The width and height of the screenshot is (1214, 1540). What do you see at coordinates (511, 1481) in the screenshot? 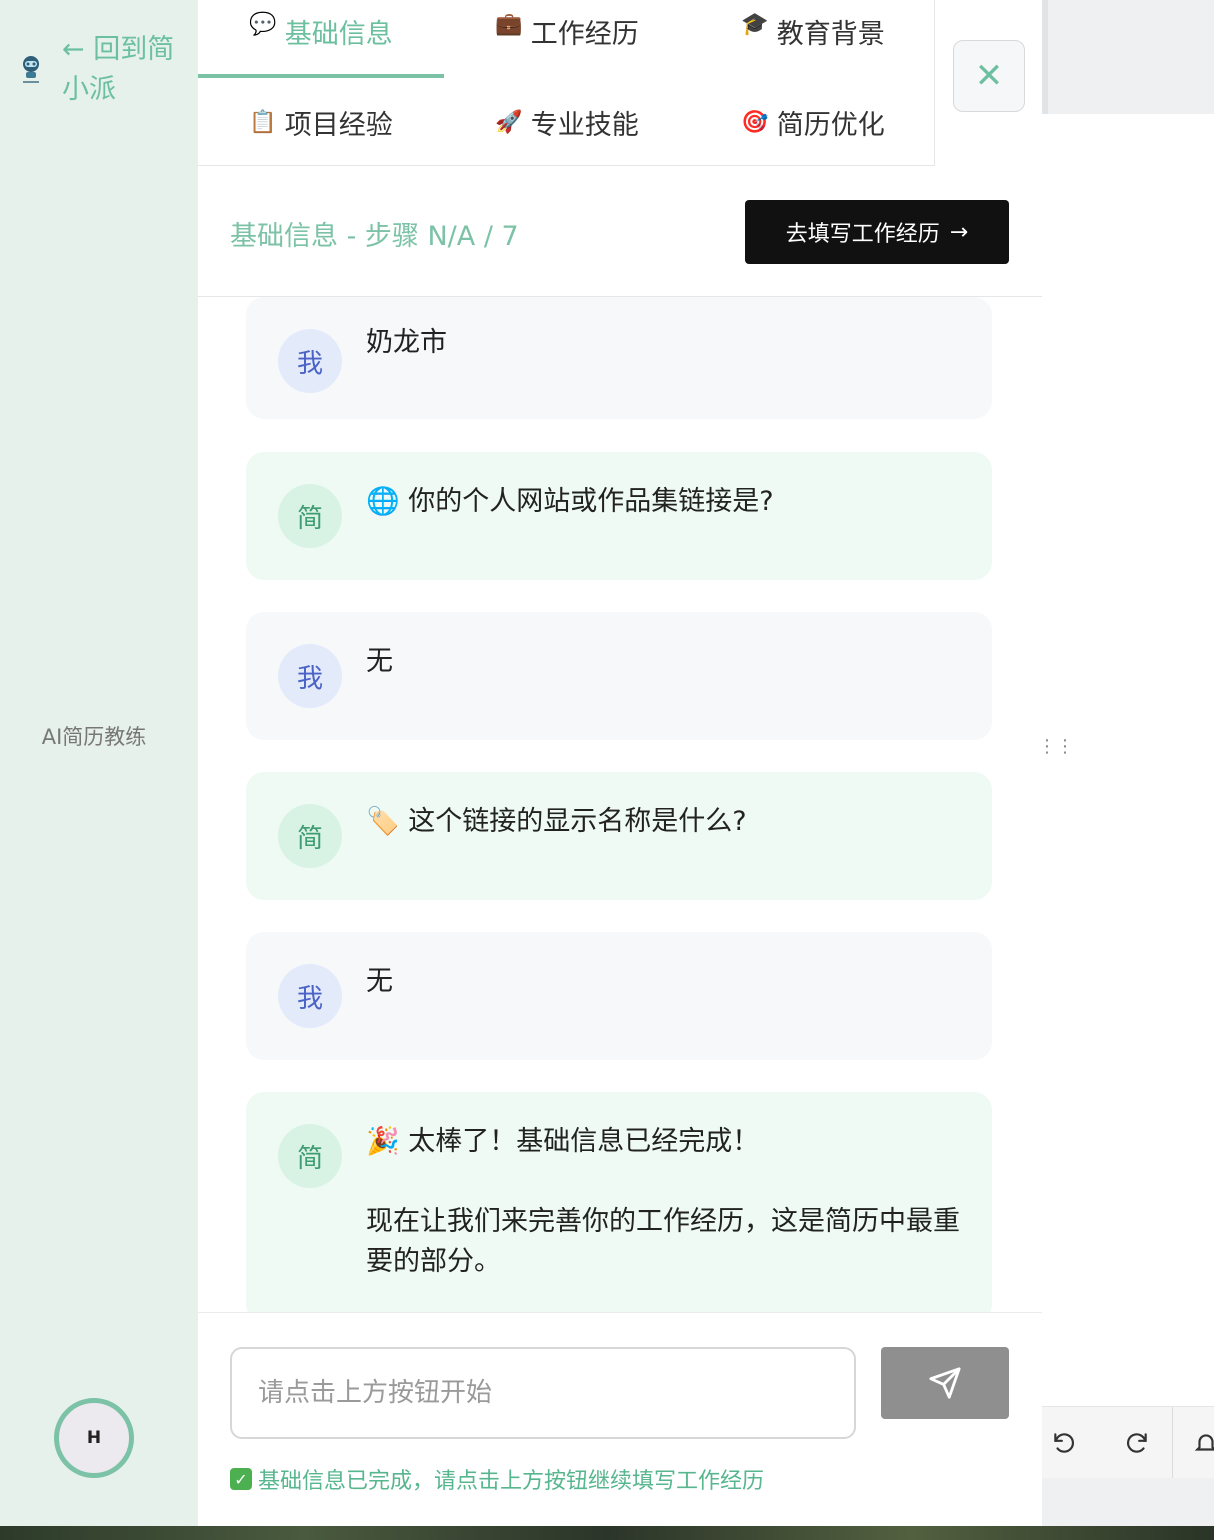
I see `status-note-text: 基础信息已完成，请点击上方按钮继续填写工作经历` at bounding box center [511, 1481].